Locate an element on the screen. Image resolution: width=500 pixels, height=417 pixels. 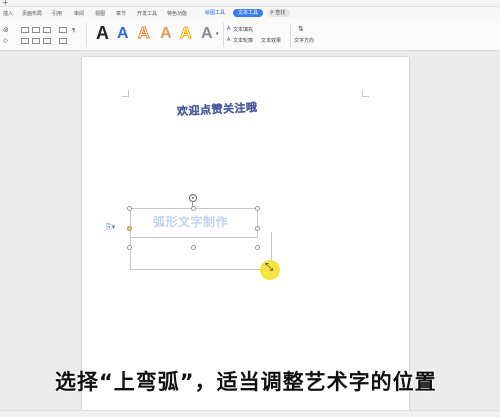
menu-features: 特色功能 is located at coordinates (177, 13).